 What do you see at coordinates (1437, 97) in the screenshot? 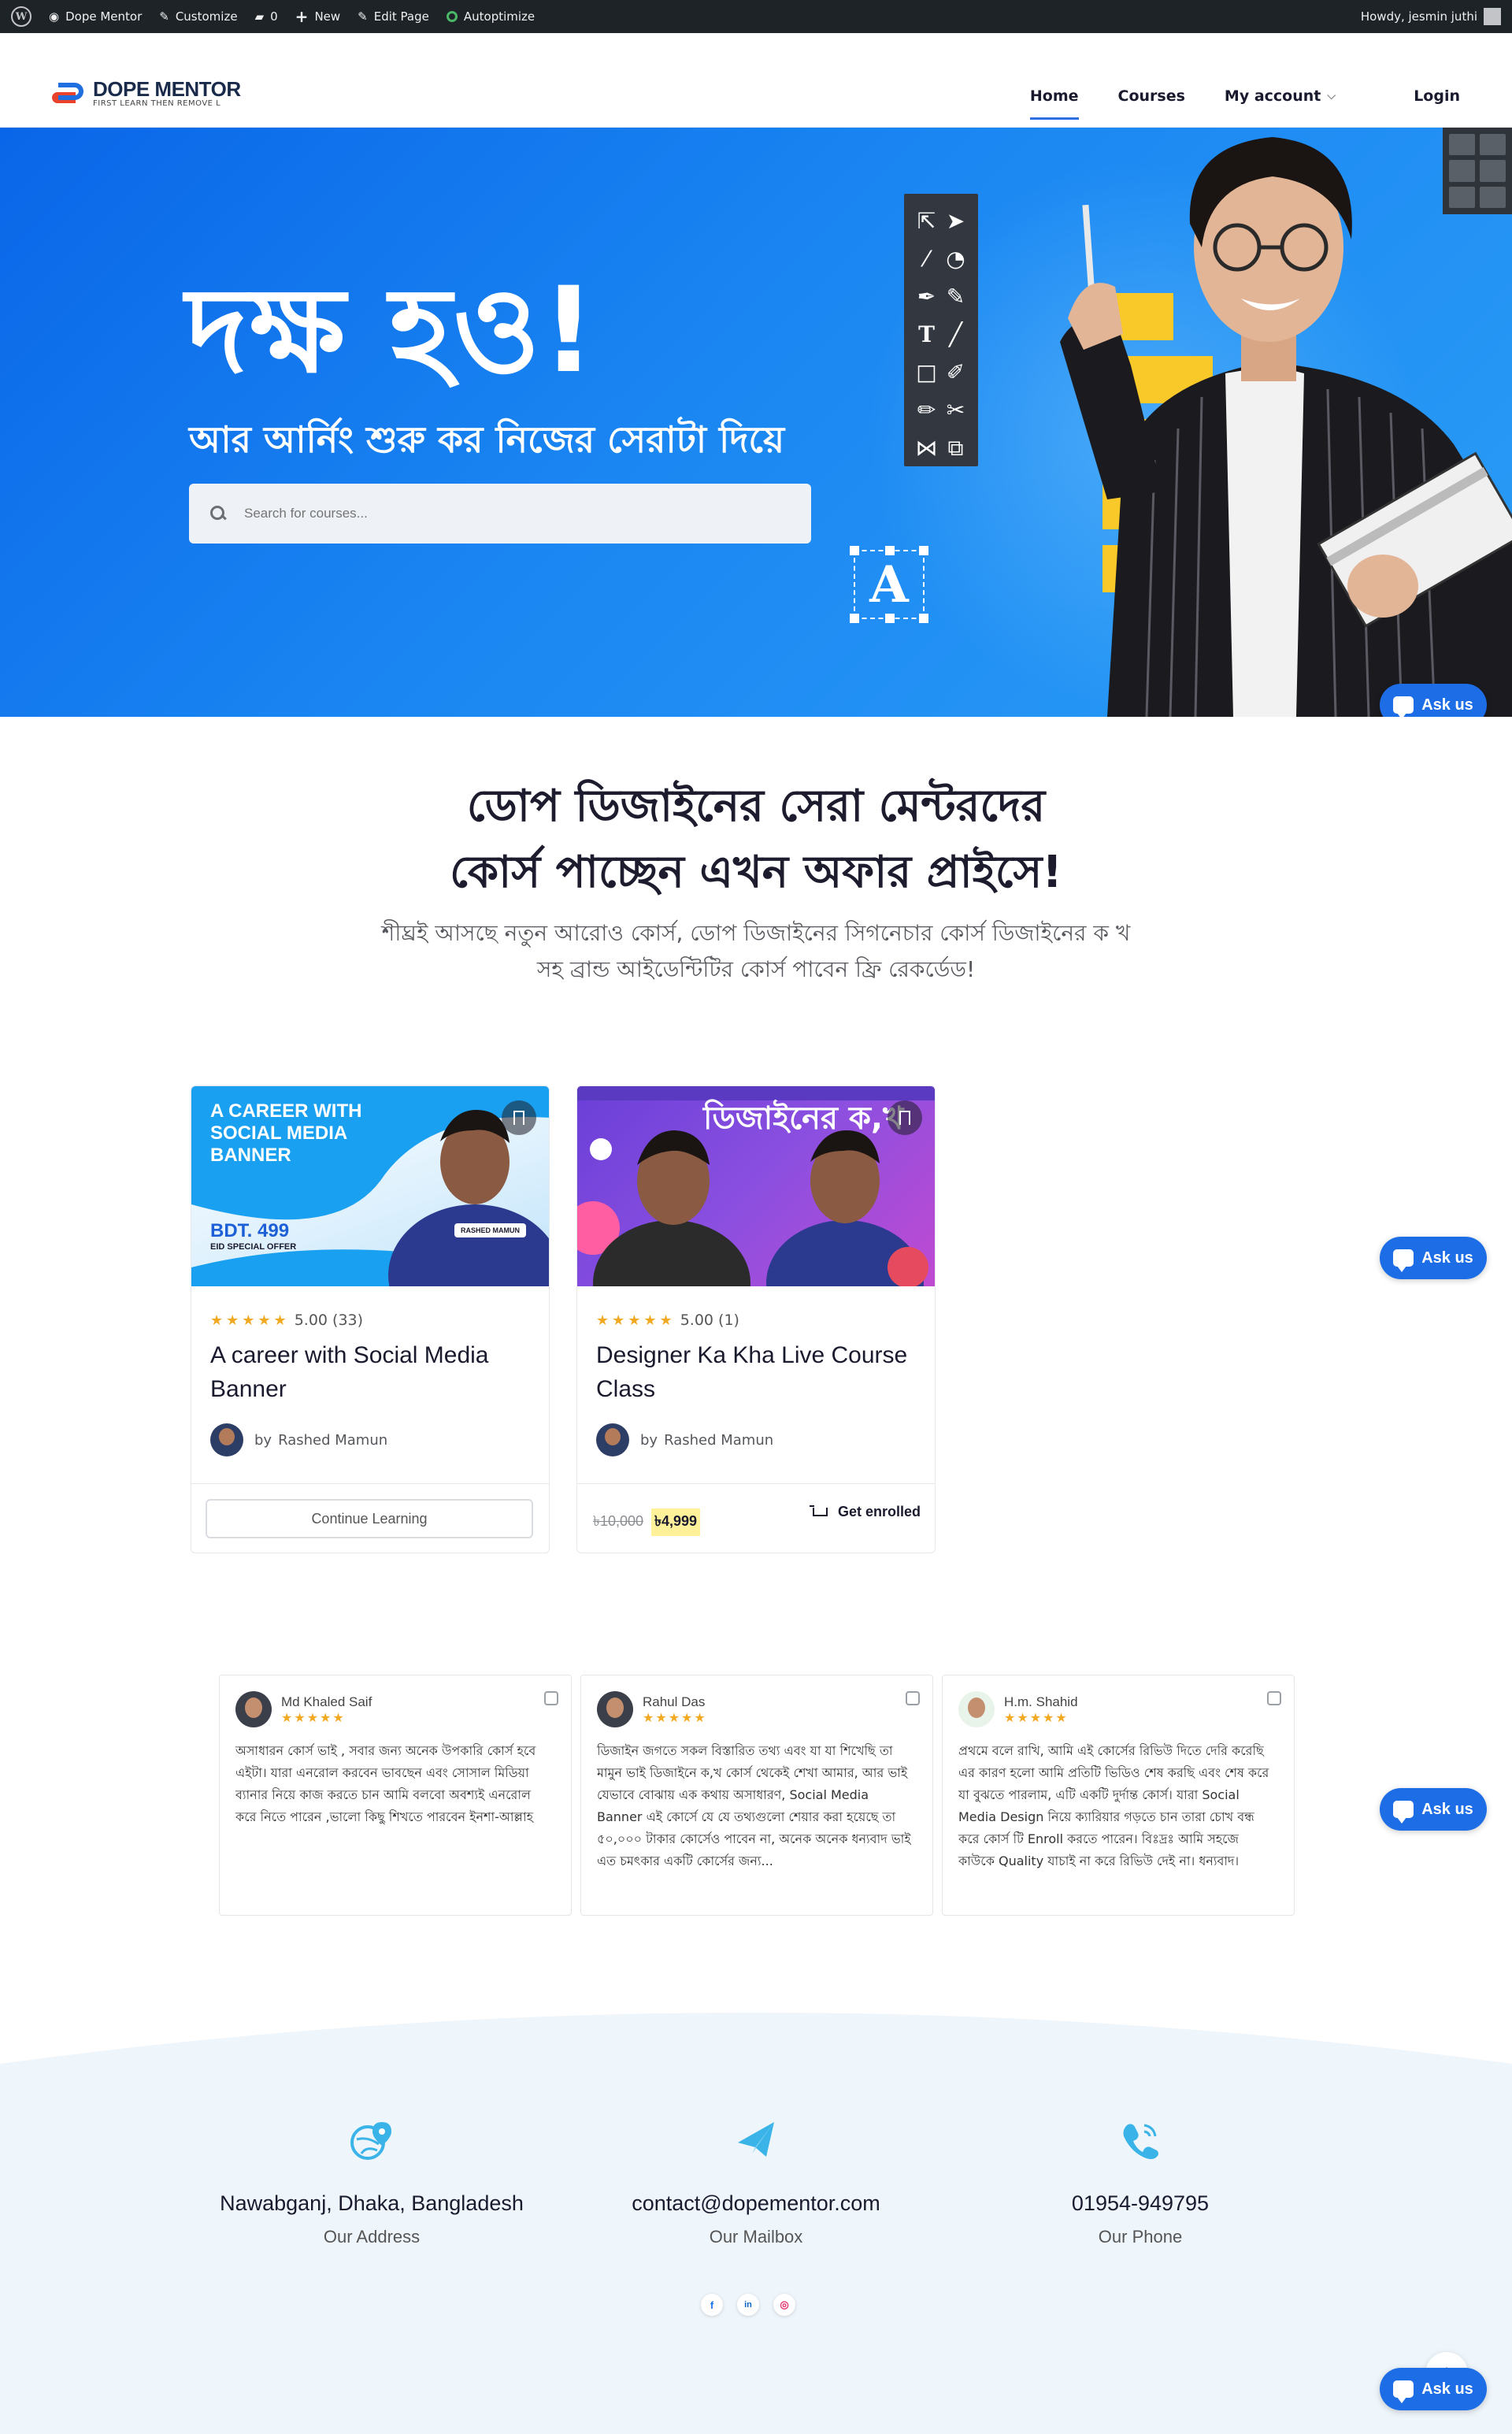
I see `login-link: Login` at bounding box center [1437, 97].